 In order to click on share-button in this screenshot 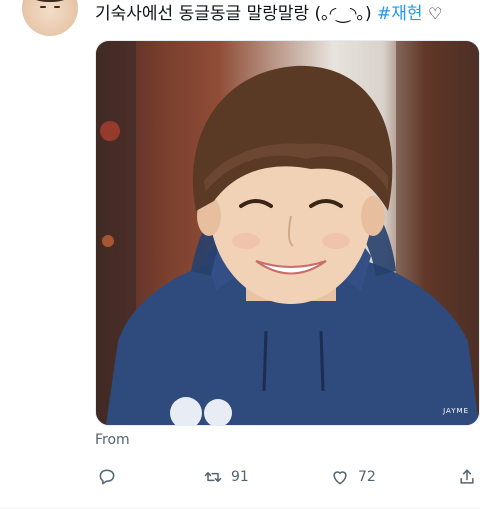, I will do `click(468, 477)`.